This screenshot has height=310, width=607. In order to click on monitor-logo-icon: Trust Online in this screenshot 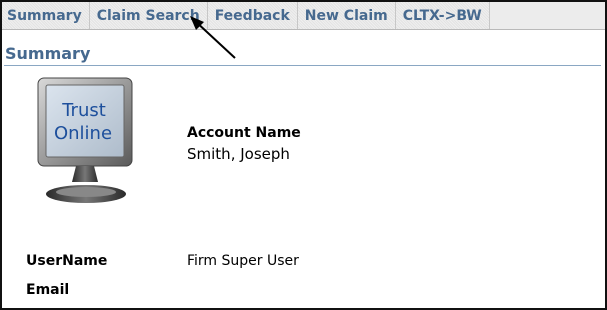, I will do `click(85, 140)`.